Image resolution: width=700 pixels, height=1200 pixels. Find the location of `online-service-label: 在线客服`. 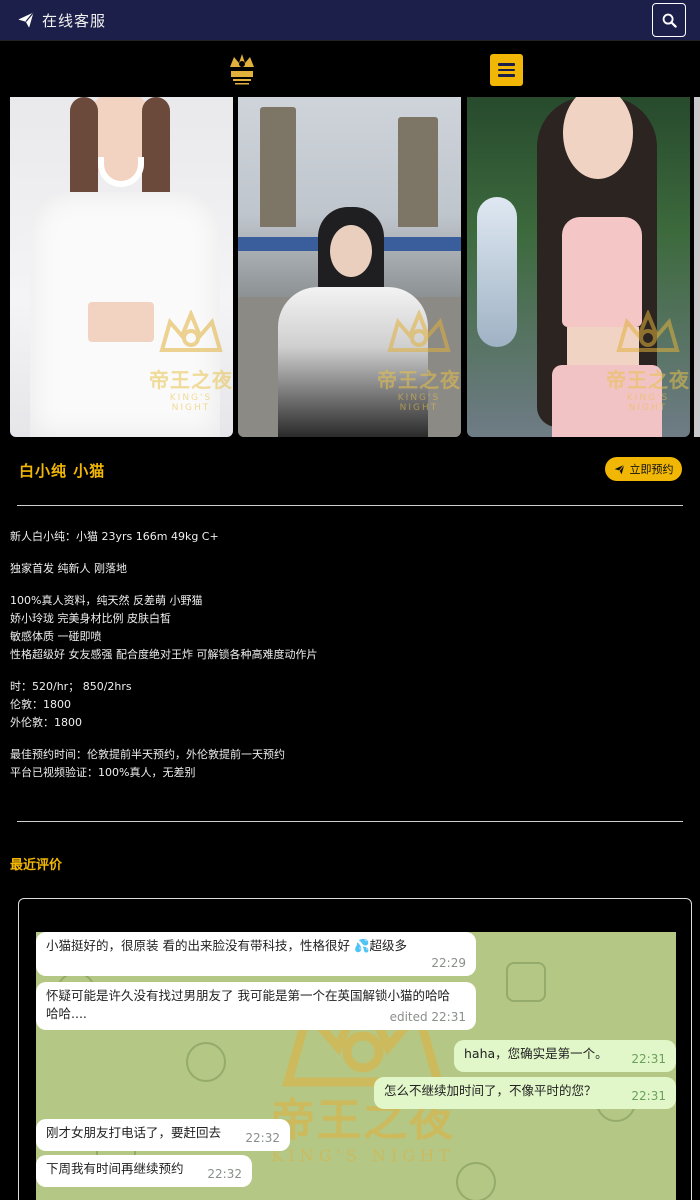

online-service-label: 在线客服 is located at coordinates (74, 20).